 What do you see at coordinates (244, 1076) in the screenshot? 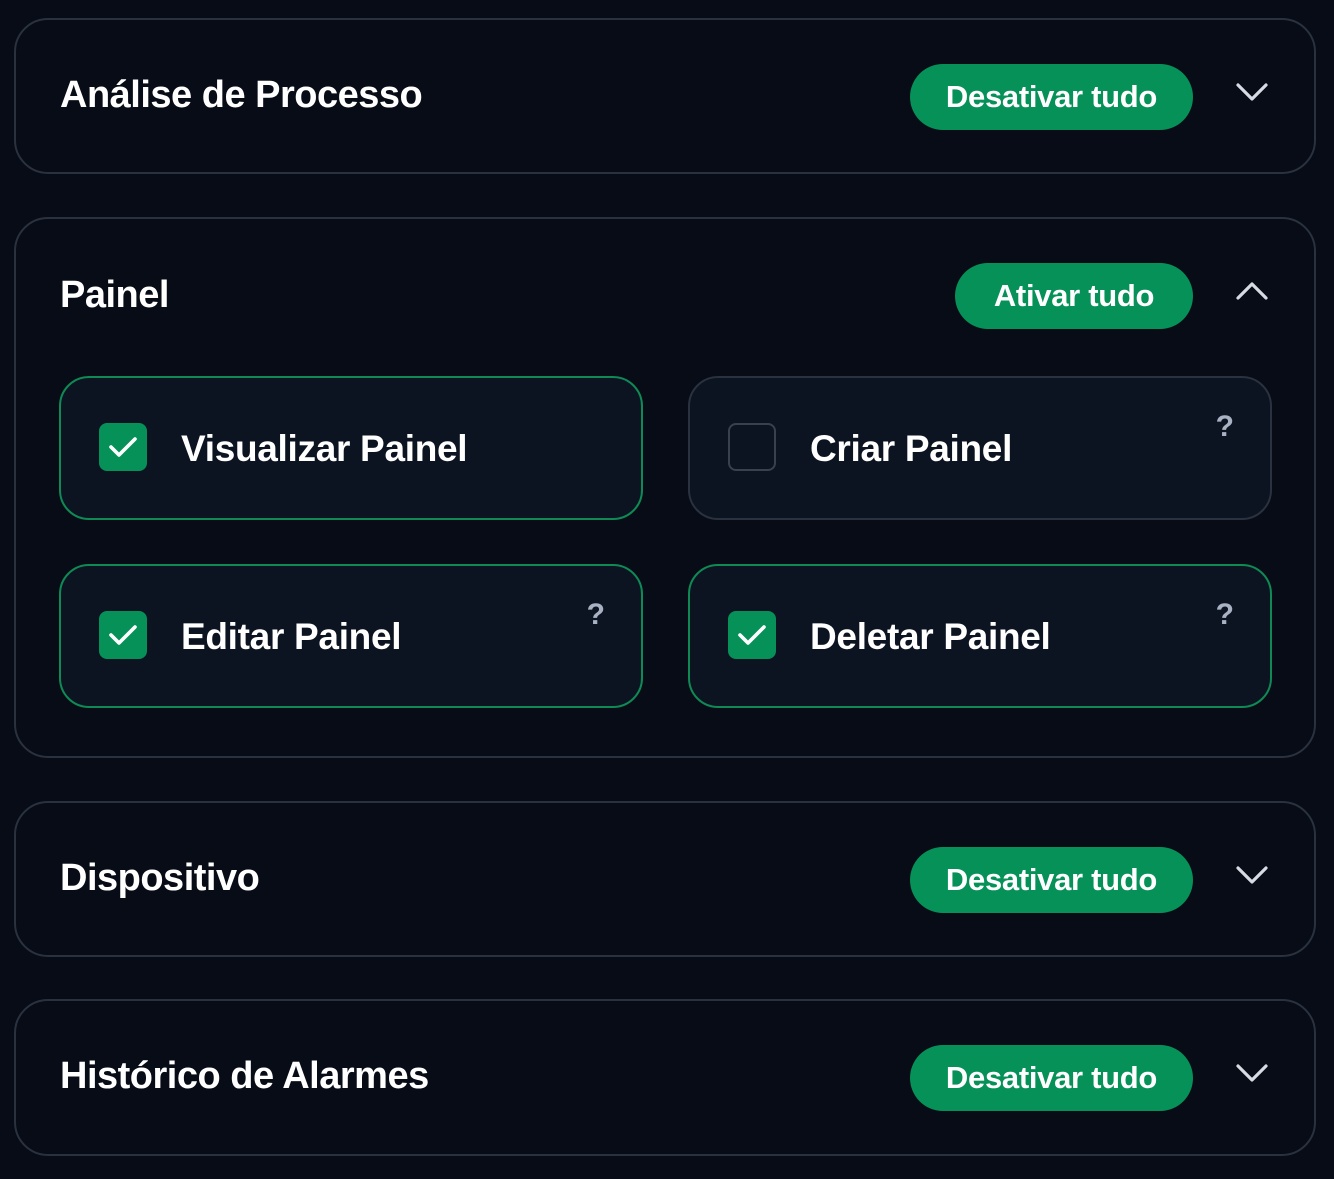
I see `section-title: Histórico de Alarmes` at bounding box center [244, 1076].